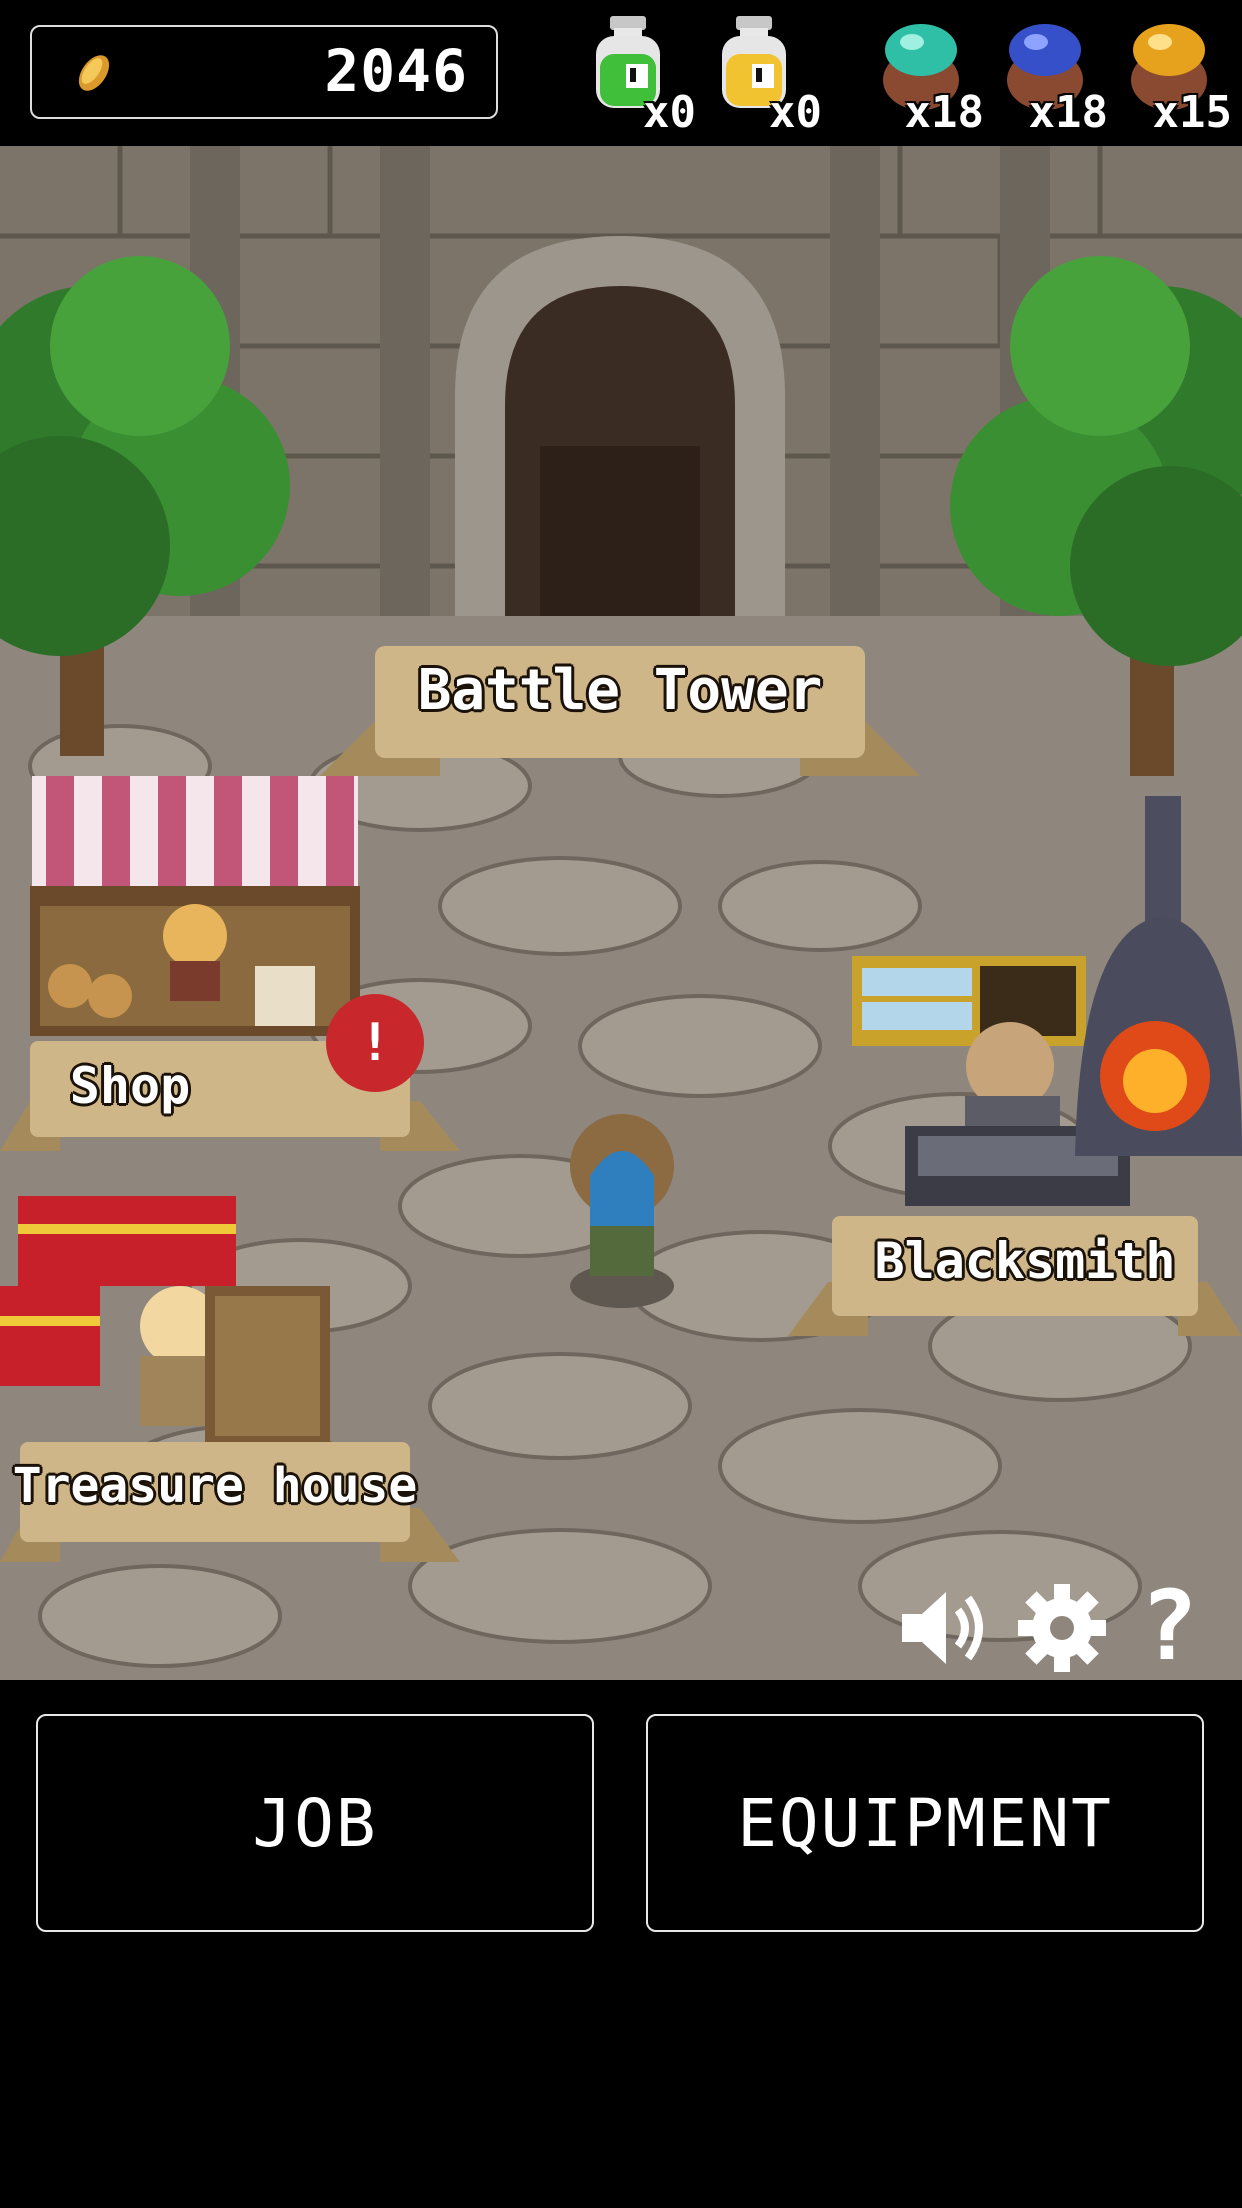 The width and height of the screenshot is (1242, 2208). I want to click on treasure-house-label: Treasure house, so click(215, 1486).